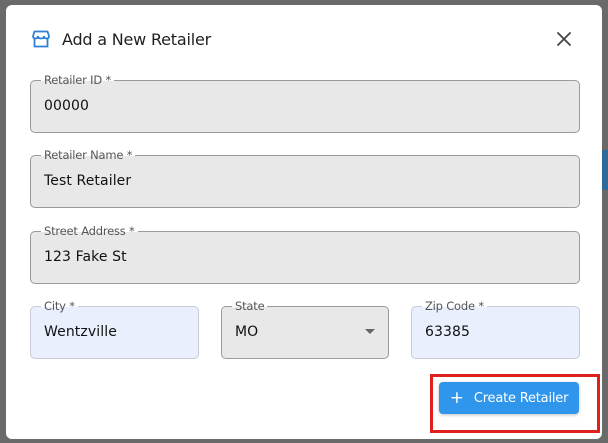 This screenshot has height=443, width=608. What do you see at coordinates (448, 332) in the screenshot?
I see `zip-code-value: 63385` at bounding box center [448, 332].